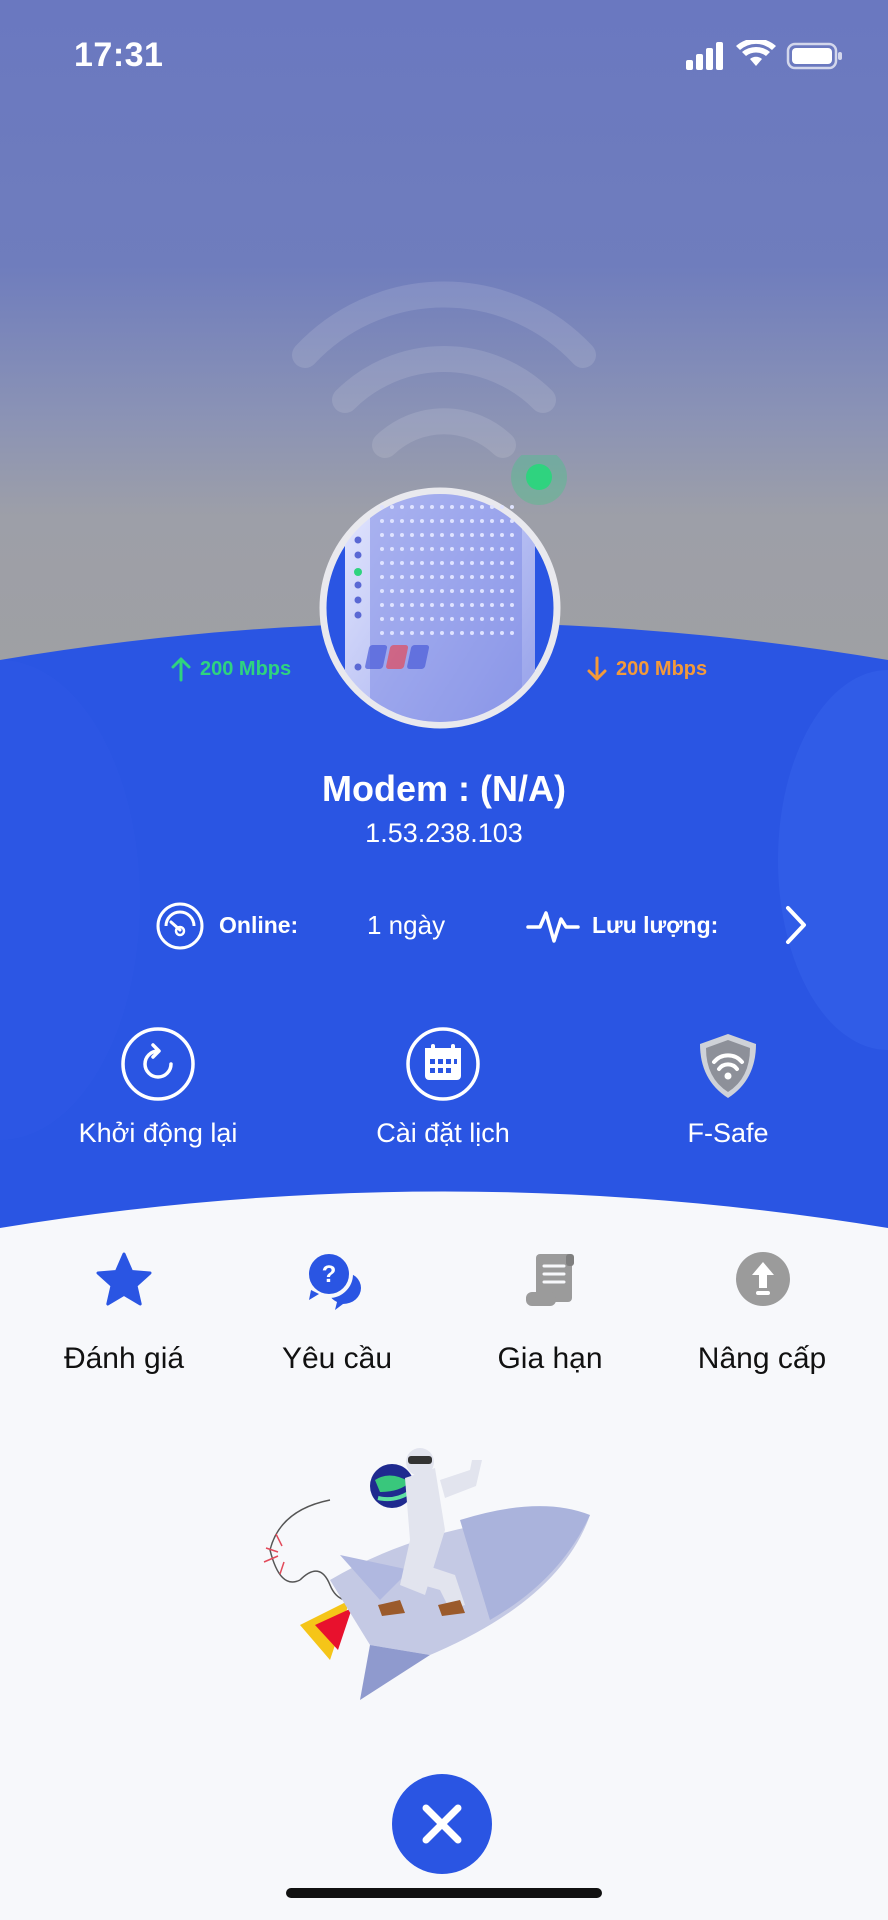 This screenshot has height=1920, width=888. I want to click on close-button, so click(442, 1824).